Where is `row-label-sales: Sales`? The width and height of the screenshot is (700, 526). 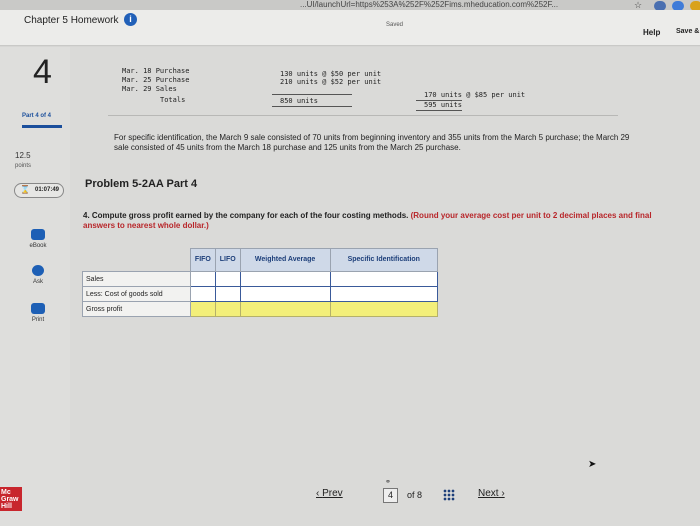
row-label-sales: Sales is located at coordinates (136, 279).